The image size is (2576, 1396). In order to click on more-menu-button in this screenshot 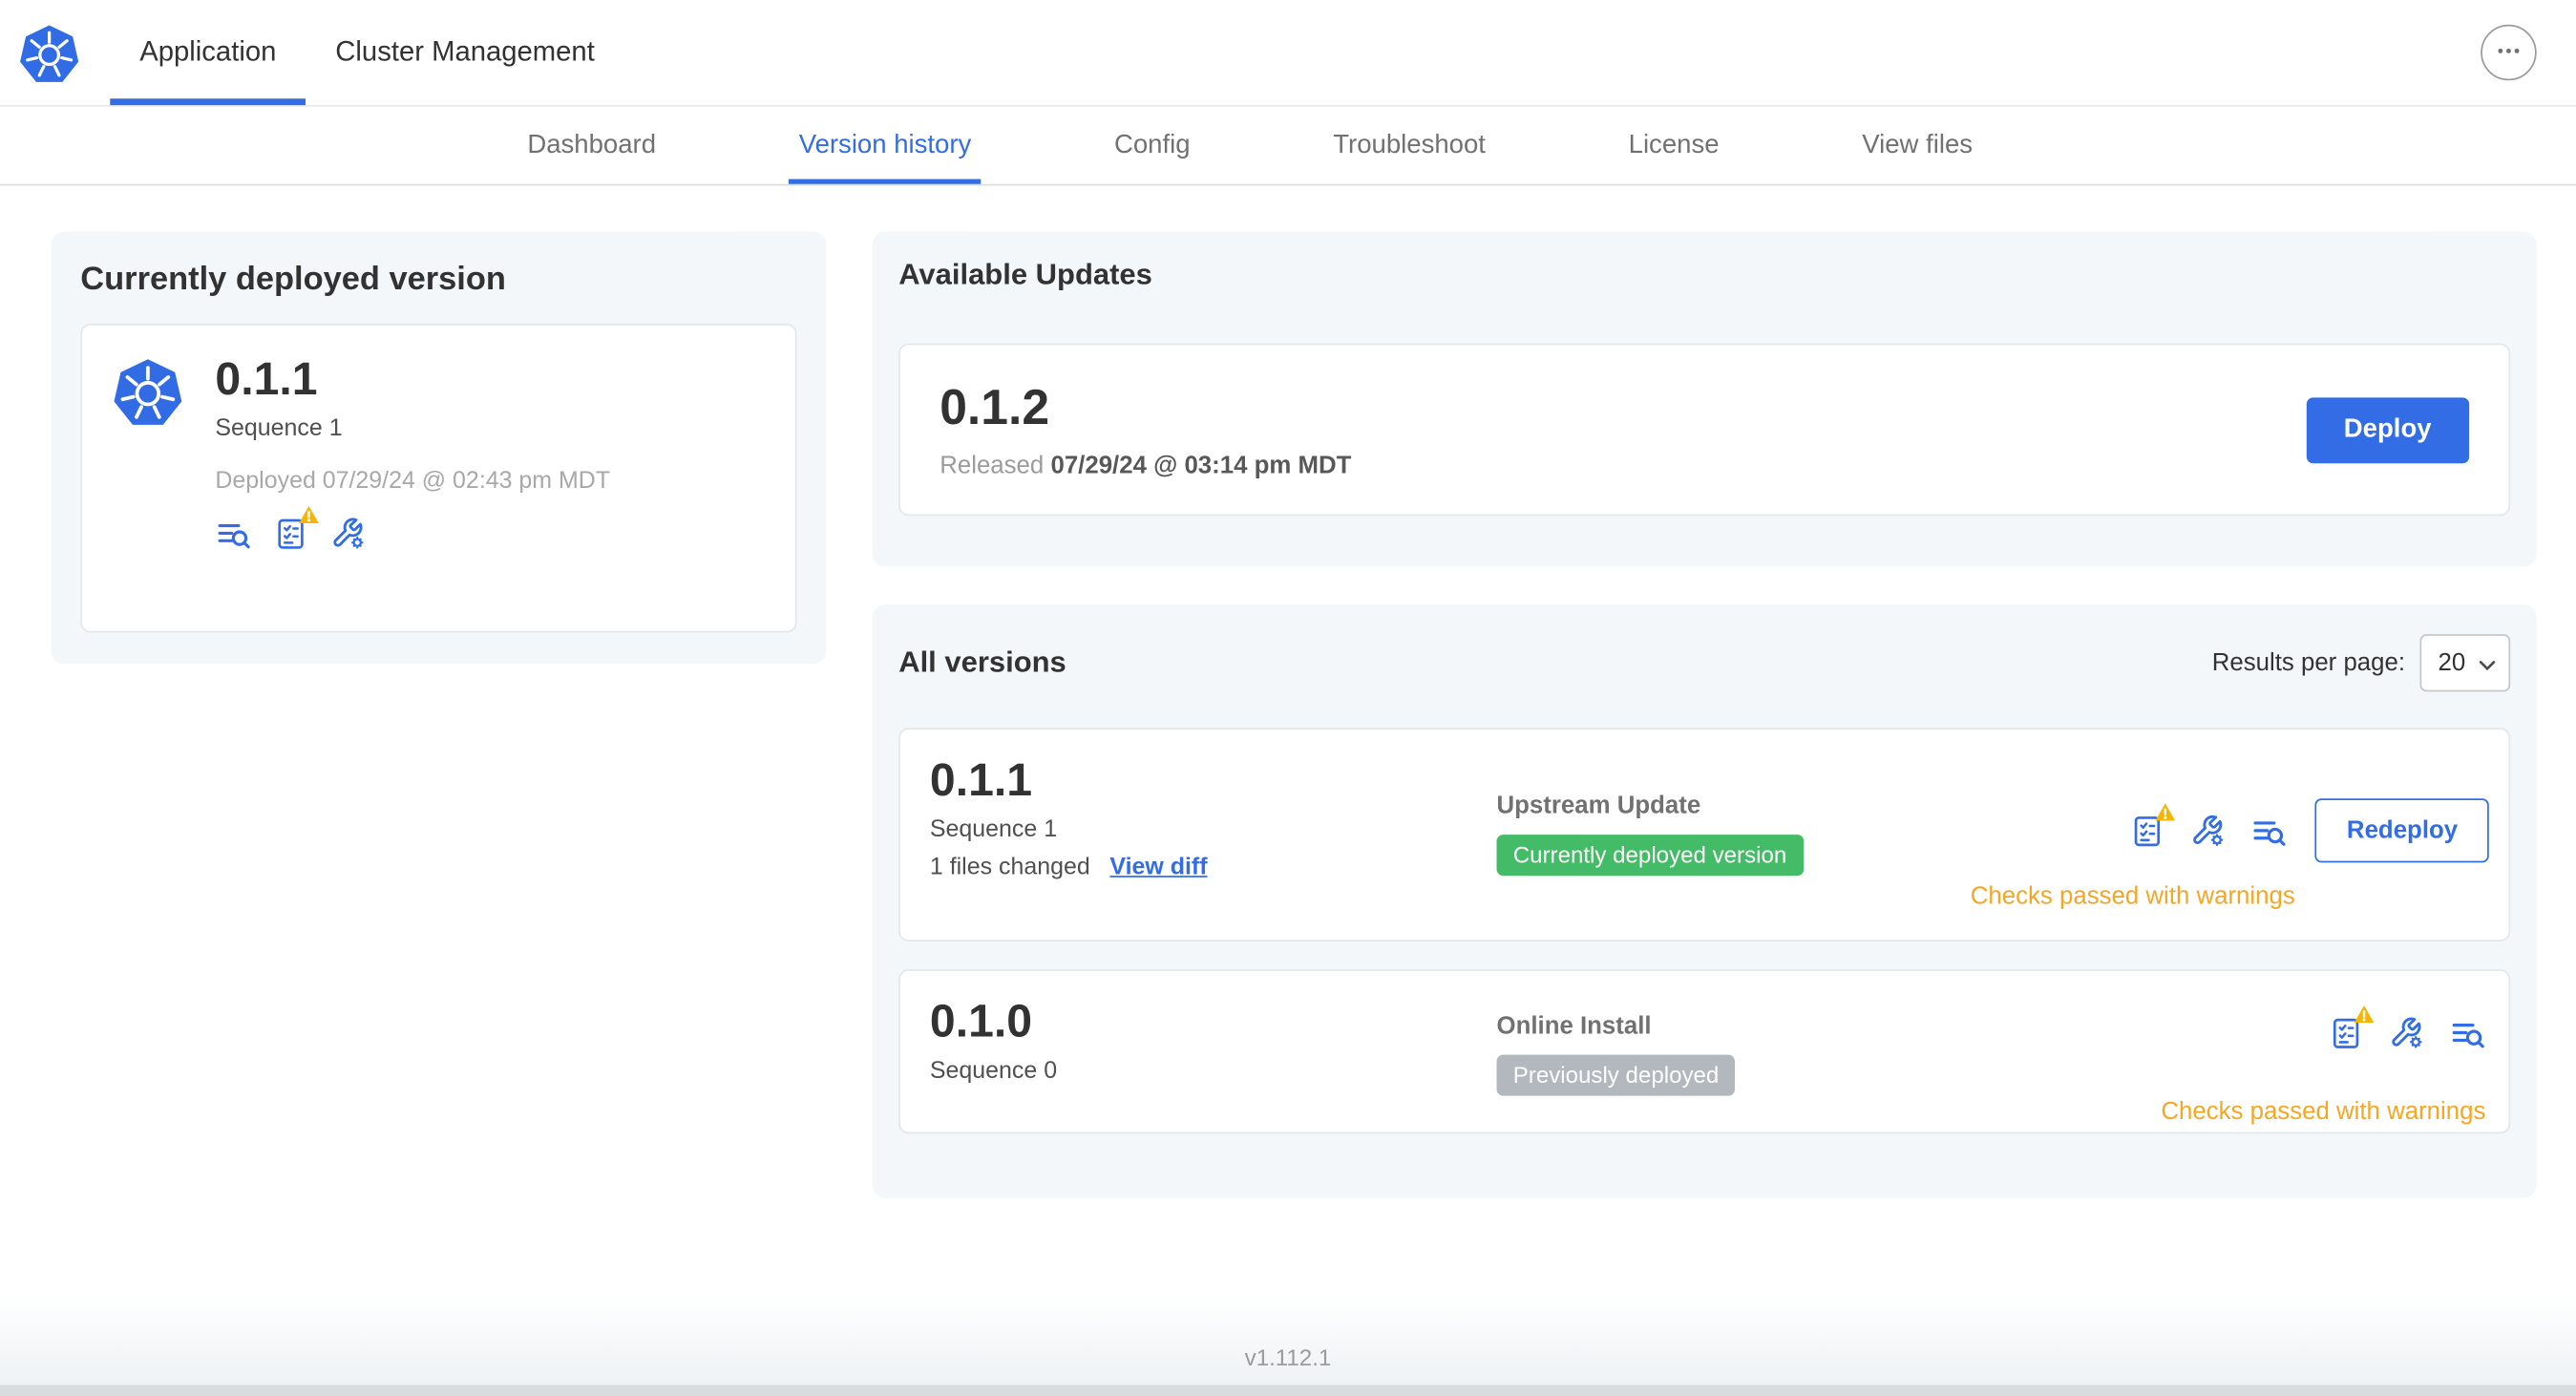, I will do `click(2509, 52)`.